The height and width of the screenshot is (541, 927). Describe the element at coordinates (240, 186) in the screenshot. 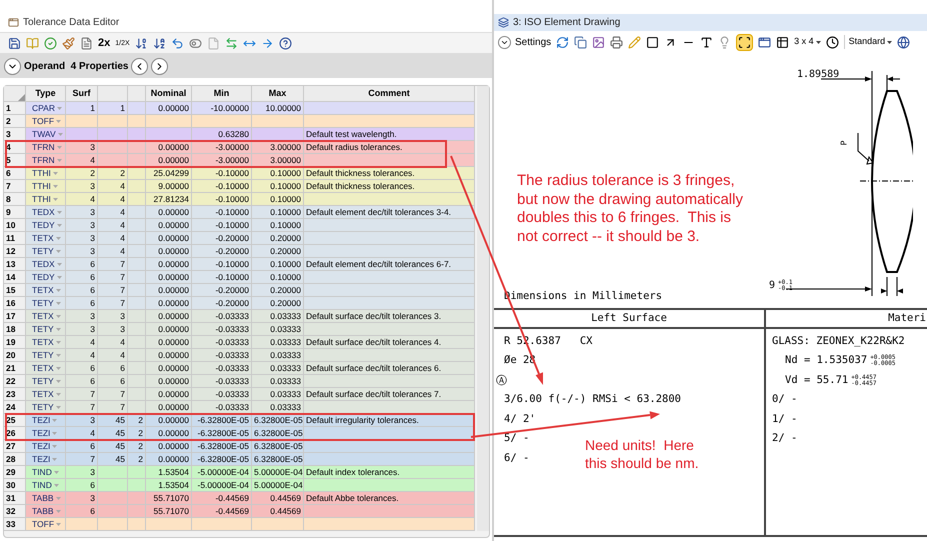

I see `table-row: 7 TTHI 3 4 9.00000 -0.10000 0.10000 Default thickness tolerances.` at that location.